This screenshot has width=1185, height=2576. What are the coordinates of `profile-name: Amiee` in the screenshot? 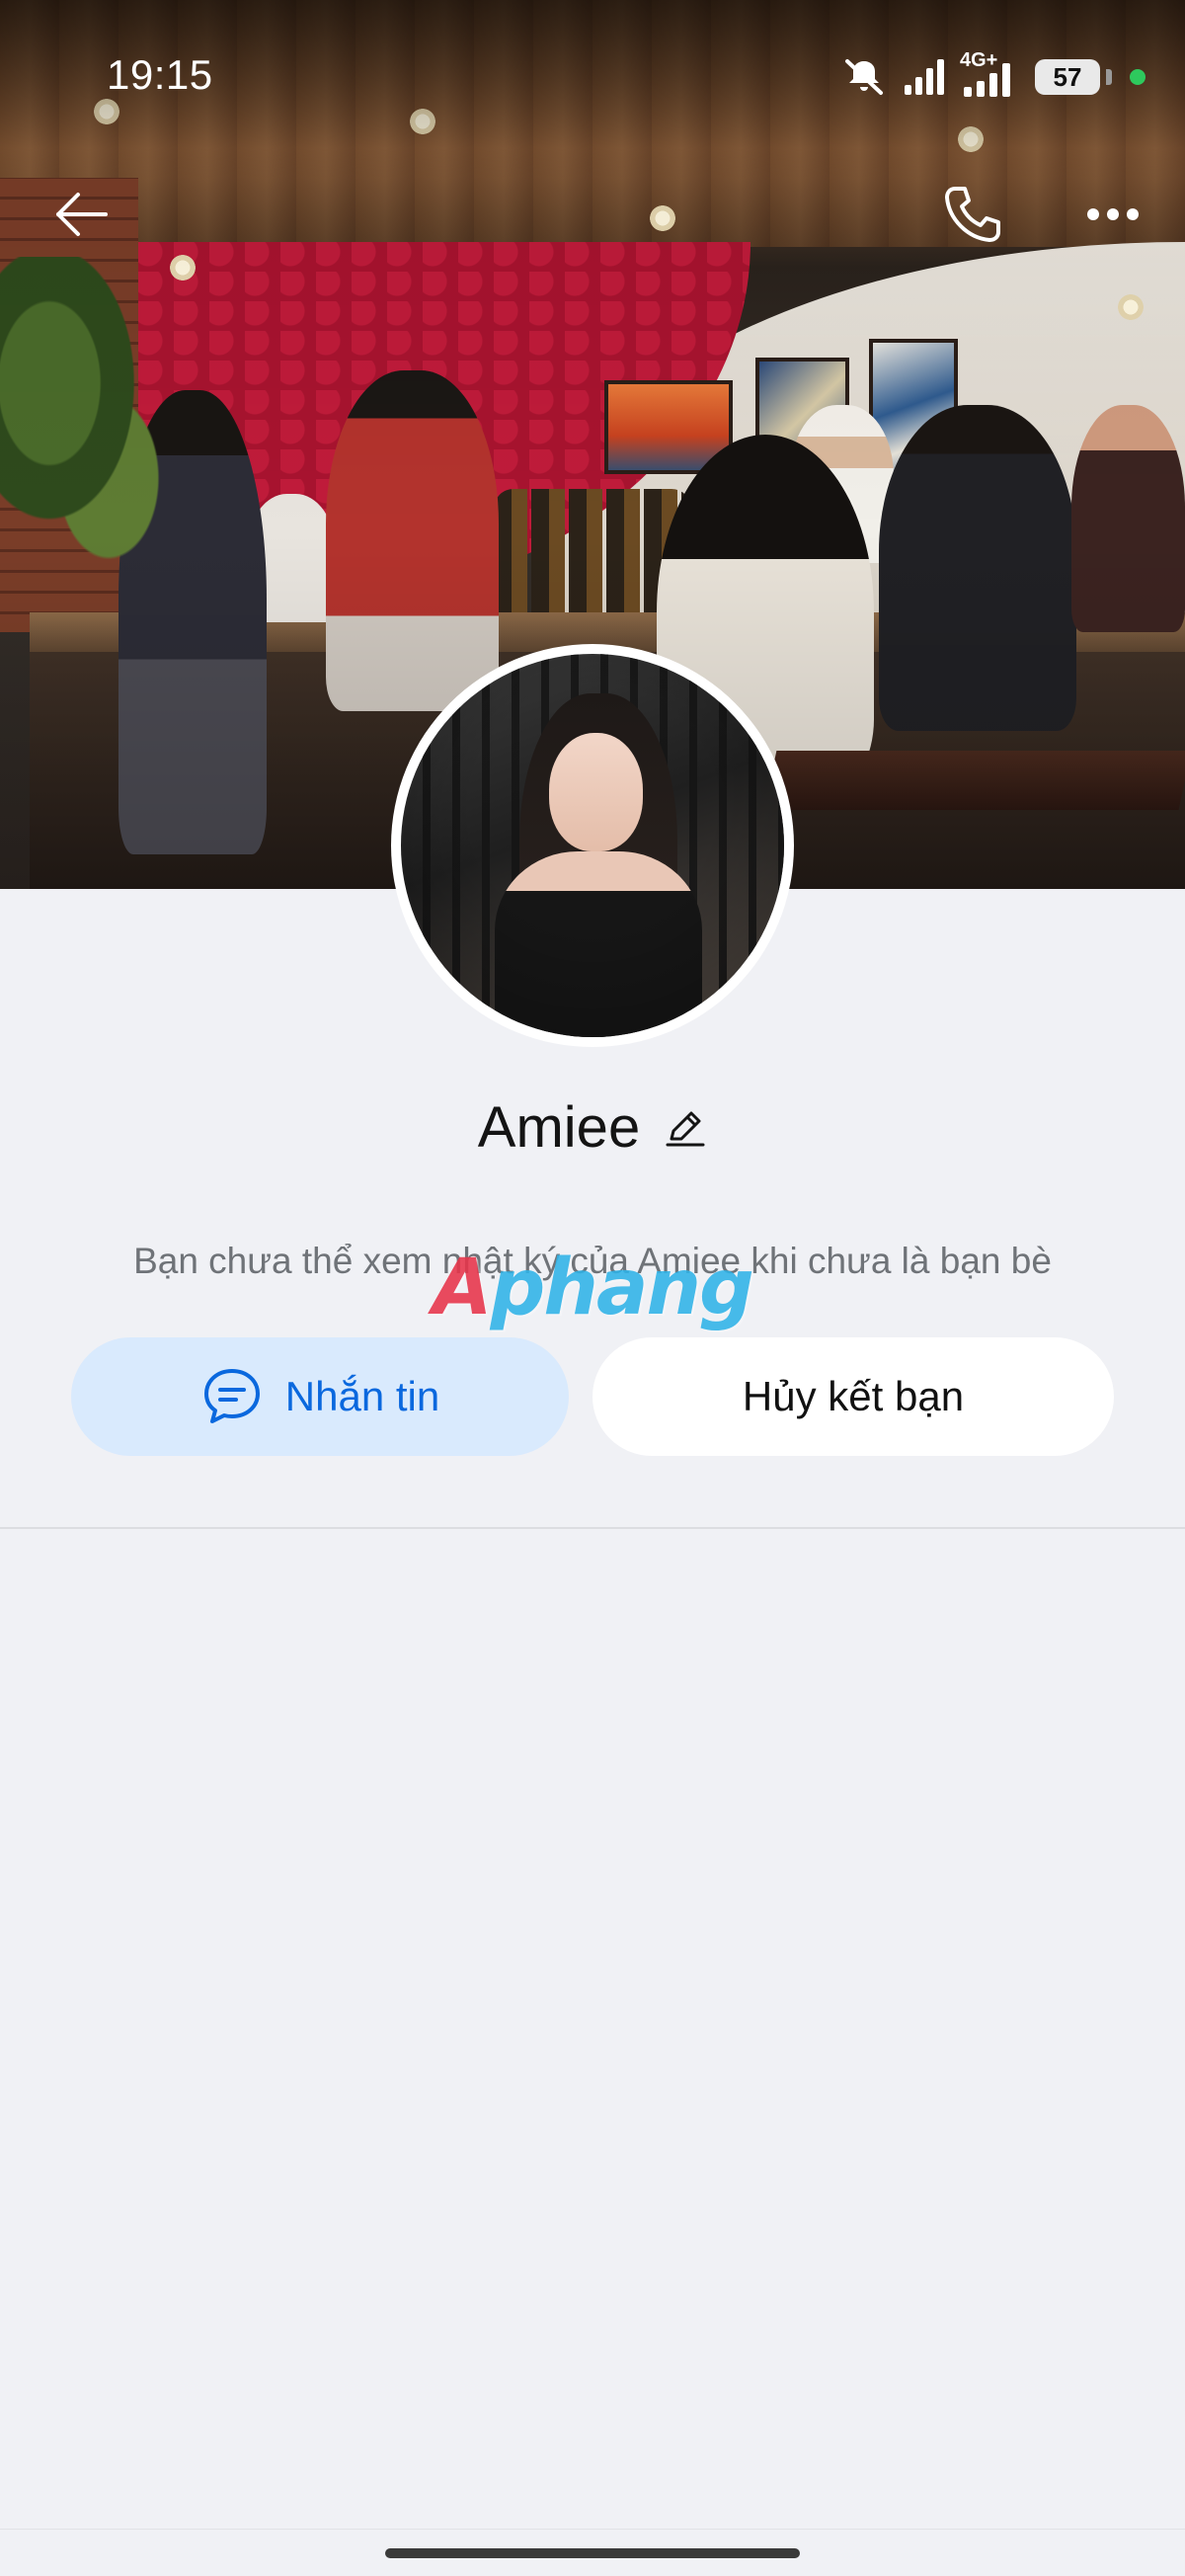 It's located at (559, 1127).